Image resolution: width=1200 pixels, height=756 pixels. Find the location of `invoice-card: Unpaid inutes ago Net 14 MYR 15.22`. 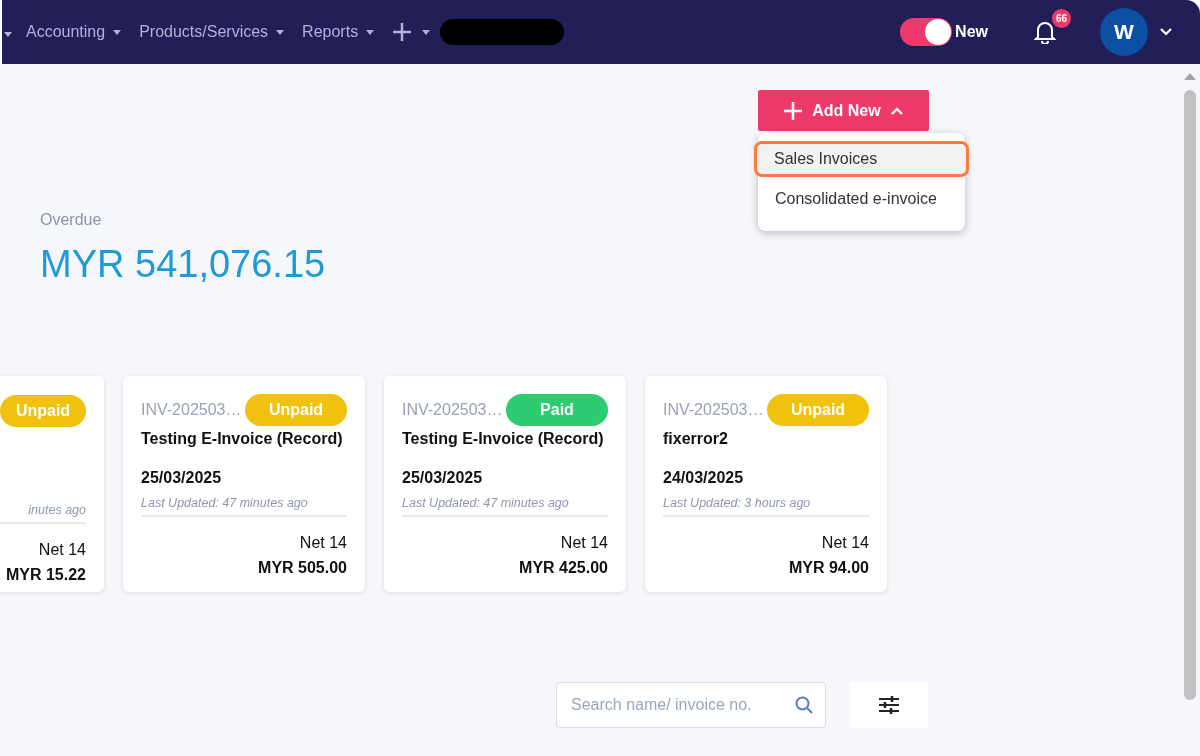

invoice-card: Unpaid inutes ago Net 14 MYR 15.22 is located at coordinates (52, 484).